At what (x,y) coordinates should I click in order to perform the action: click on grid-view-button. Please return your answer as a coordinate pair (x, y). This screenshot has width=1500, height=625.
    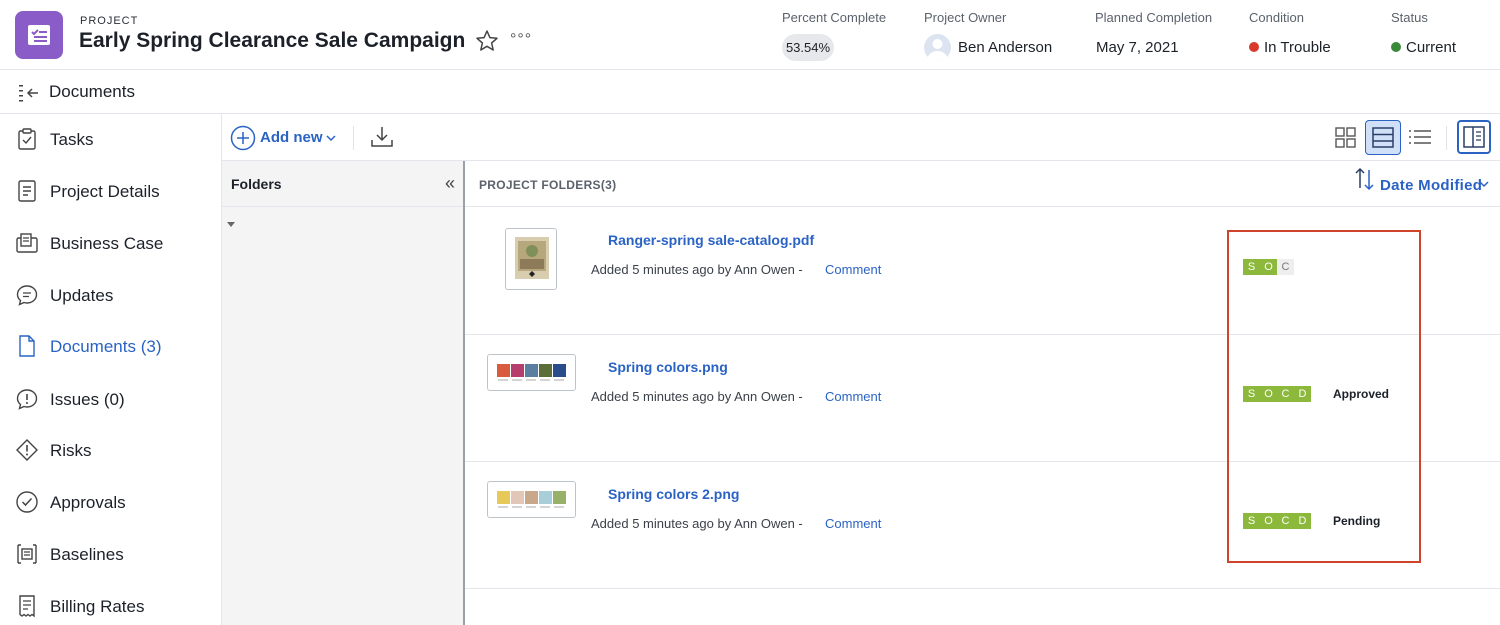
    Looking at the image, I should click on (1346, 137).